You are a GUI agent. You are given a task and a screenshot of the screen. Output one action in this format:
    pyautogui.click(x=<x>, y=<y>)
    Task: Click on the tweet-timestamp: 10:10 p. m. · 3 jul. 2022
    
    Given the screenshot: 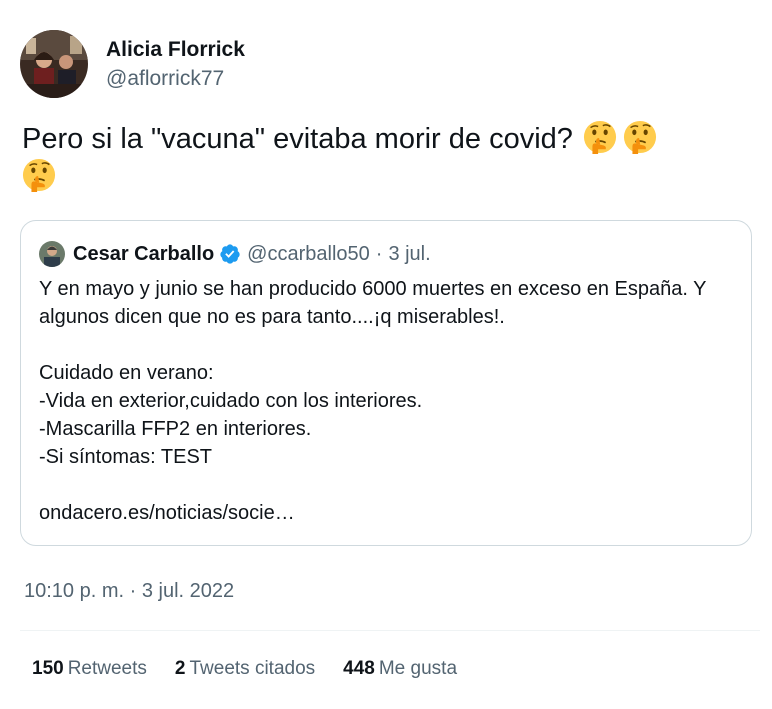 What is the action you would take?
    pyautogui.click(x=129, y=591)
    